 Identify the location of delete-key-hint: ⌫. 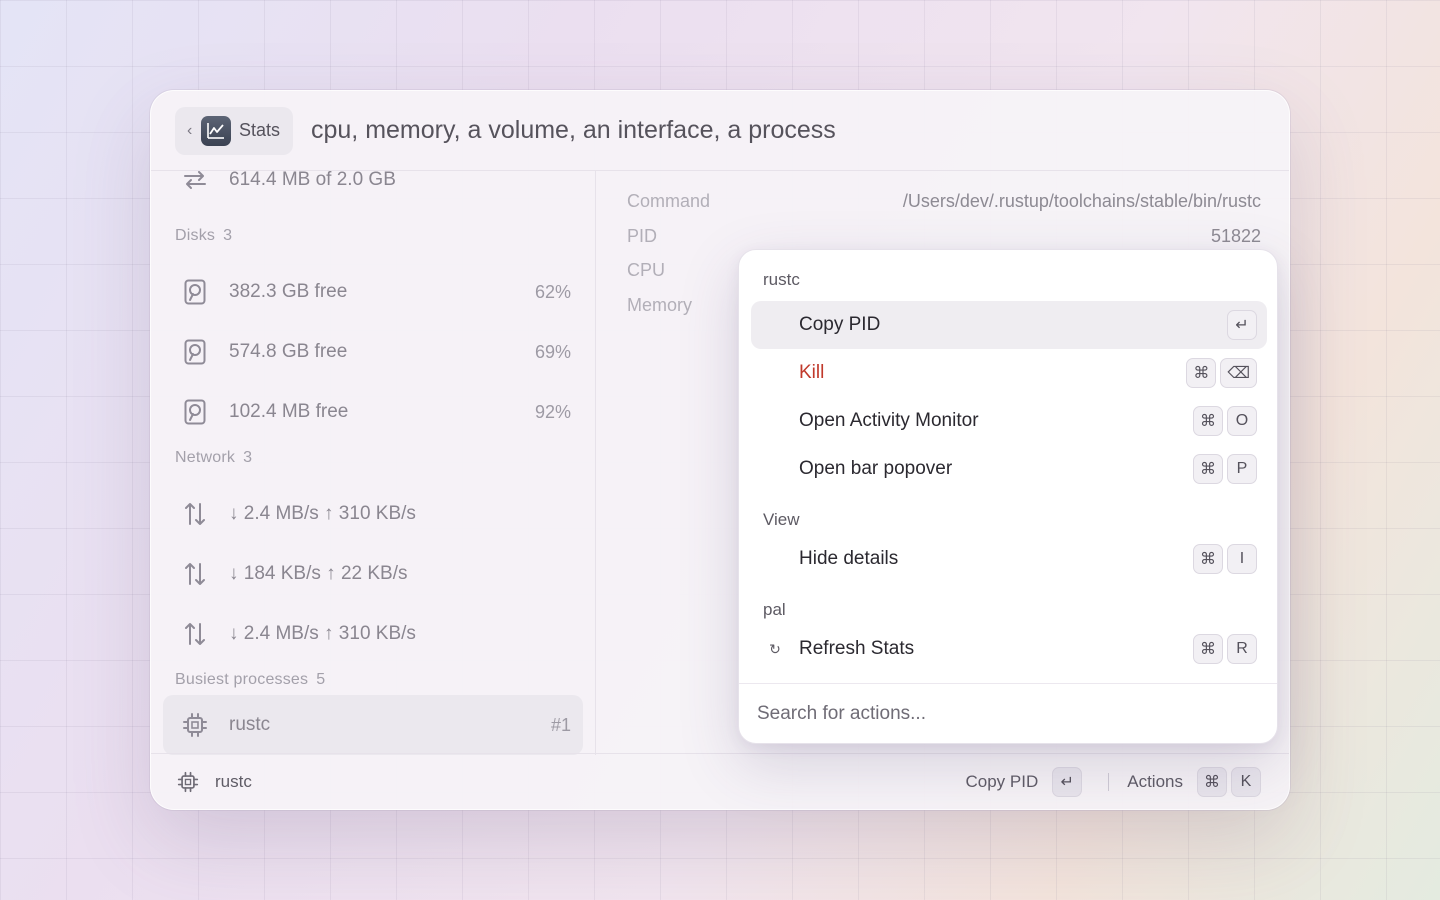
(1238, 373).